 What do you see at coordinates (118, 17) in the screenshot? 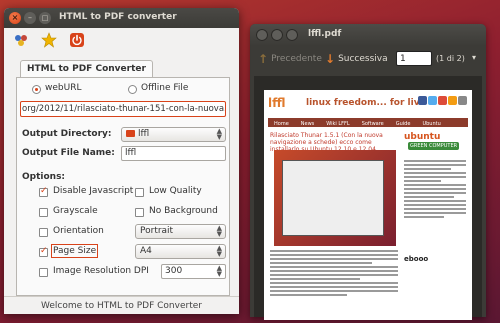
I see `window-title: HTML to PDF converter` at bounding box center [118, 17].